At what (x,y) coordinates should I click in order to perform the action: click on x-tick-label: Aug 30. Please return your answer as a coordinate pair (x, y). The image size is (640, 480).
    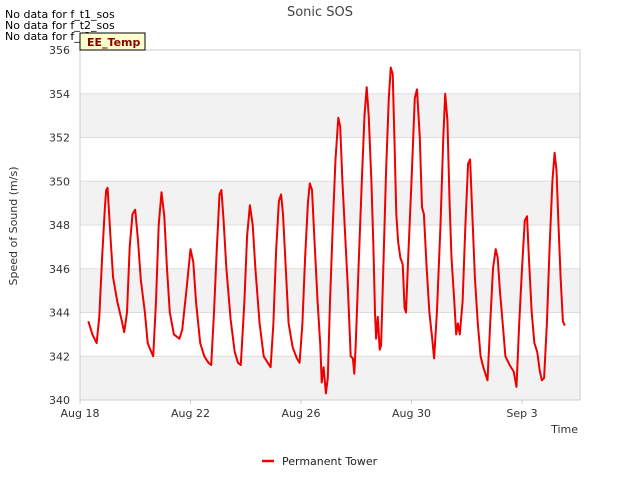
    Looking at the image, I should click on (411, 413).